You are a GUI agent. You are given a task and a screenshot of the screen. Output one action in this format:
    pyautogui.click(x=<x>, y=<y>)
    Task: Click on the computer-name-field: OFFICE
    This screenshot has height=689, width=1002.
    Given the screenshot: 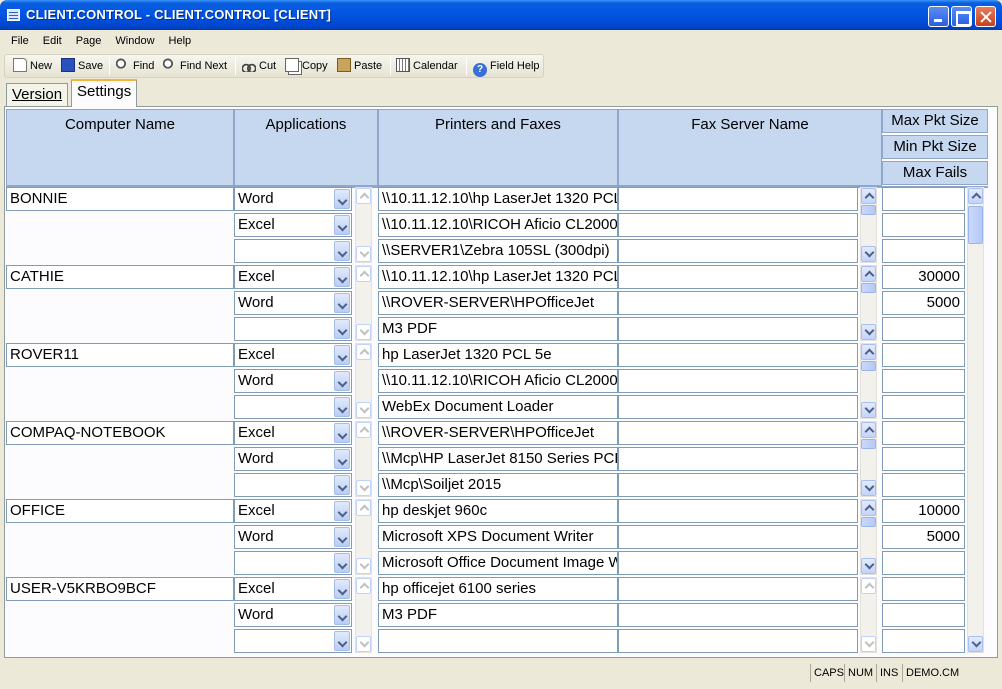 What is the action you would take?
    pyautogui.click(x=120, y=511)
    